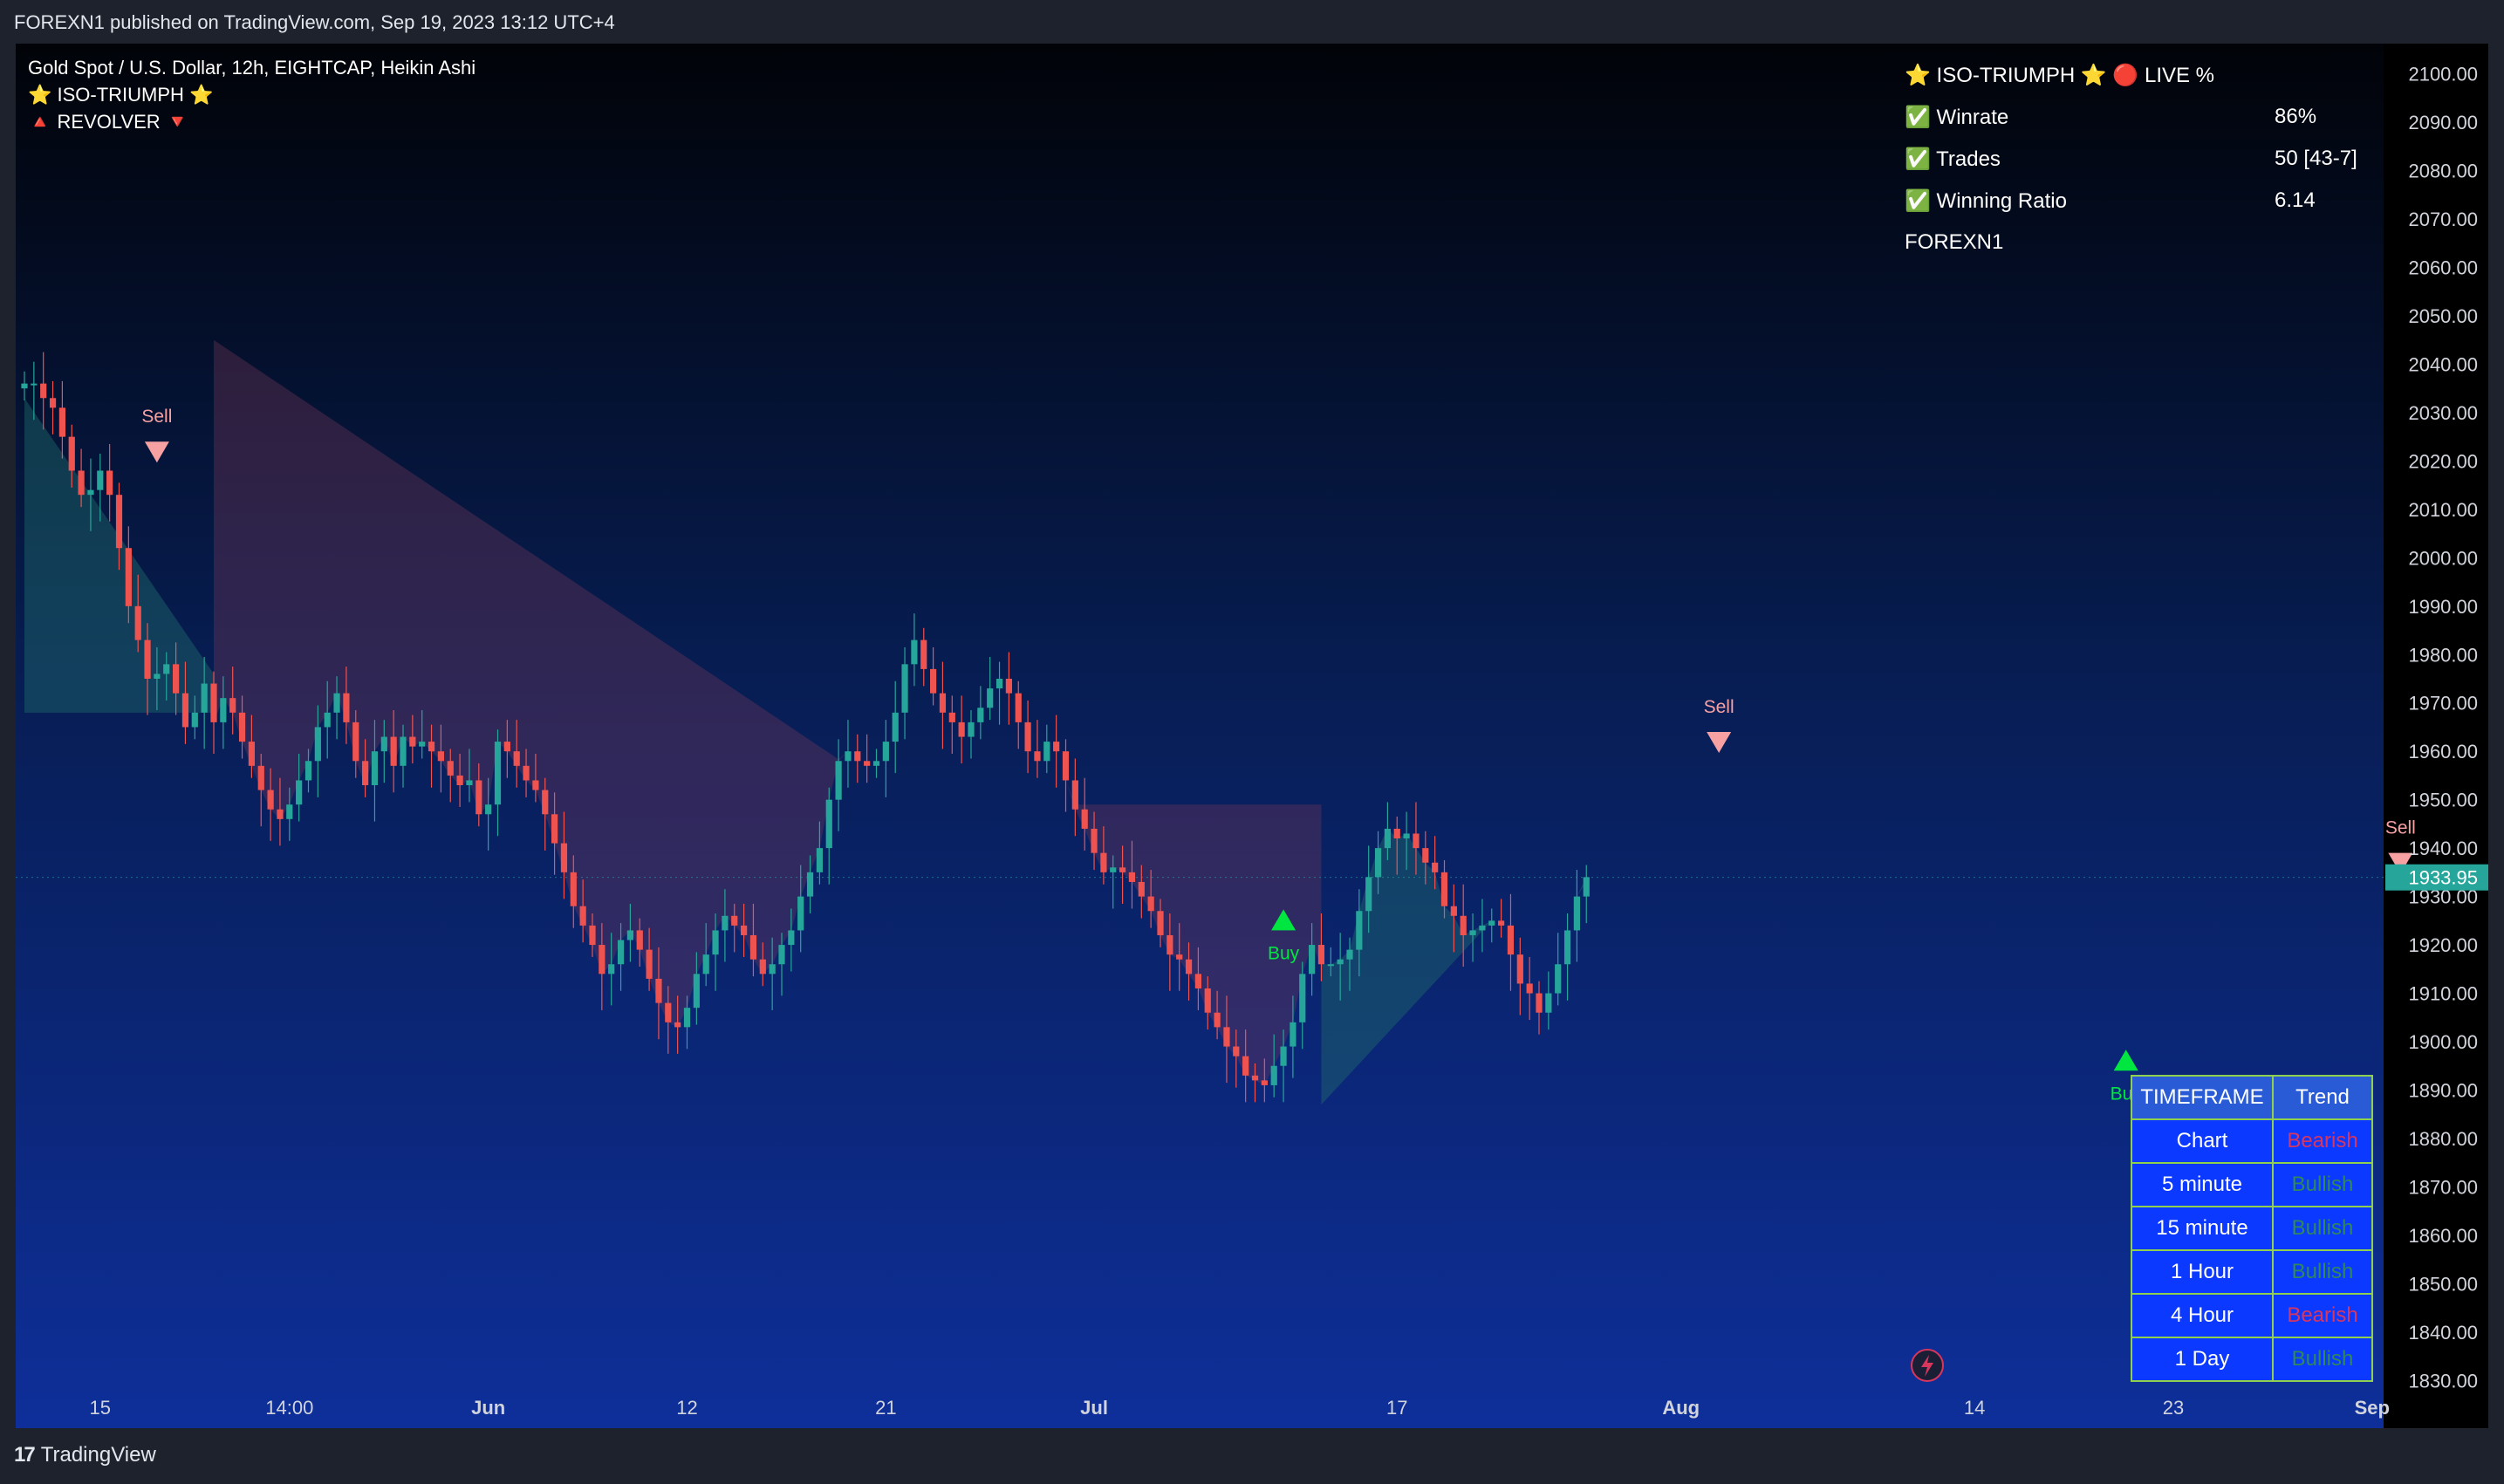  Describe the element at coordinates (2443, 1187) in the screenshot. I see `price-tick-label: 1870.00` at that location.